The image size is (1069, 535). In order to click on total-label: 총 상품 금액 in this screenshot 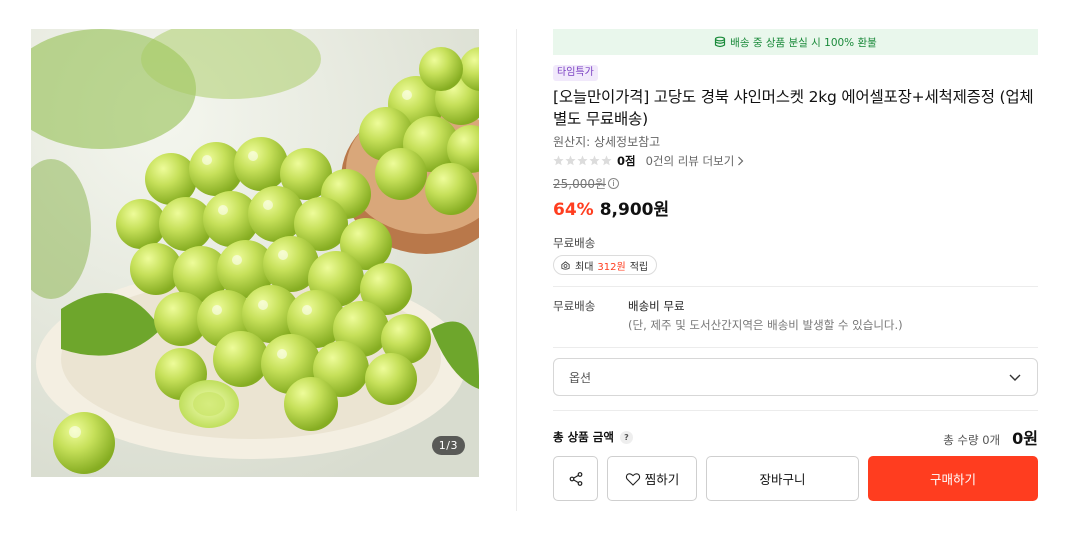, I will do `click(583, 437)`.